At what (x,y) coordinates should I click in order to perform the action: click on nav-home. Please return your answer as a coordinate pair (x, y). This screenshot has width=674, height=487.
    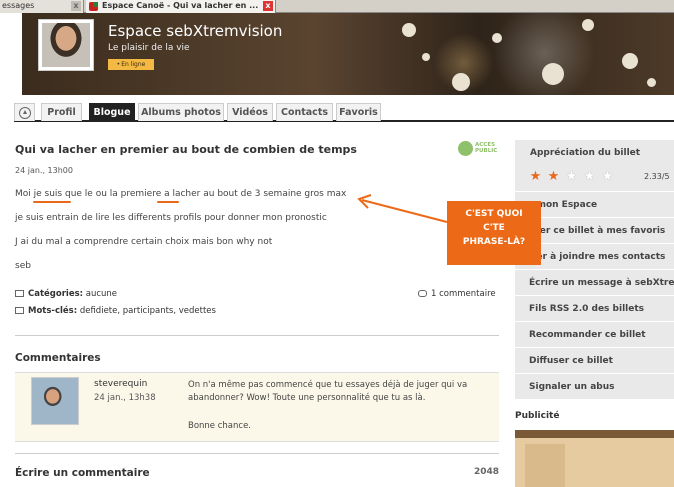
    Looking at the image, I should click on (24, 112).